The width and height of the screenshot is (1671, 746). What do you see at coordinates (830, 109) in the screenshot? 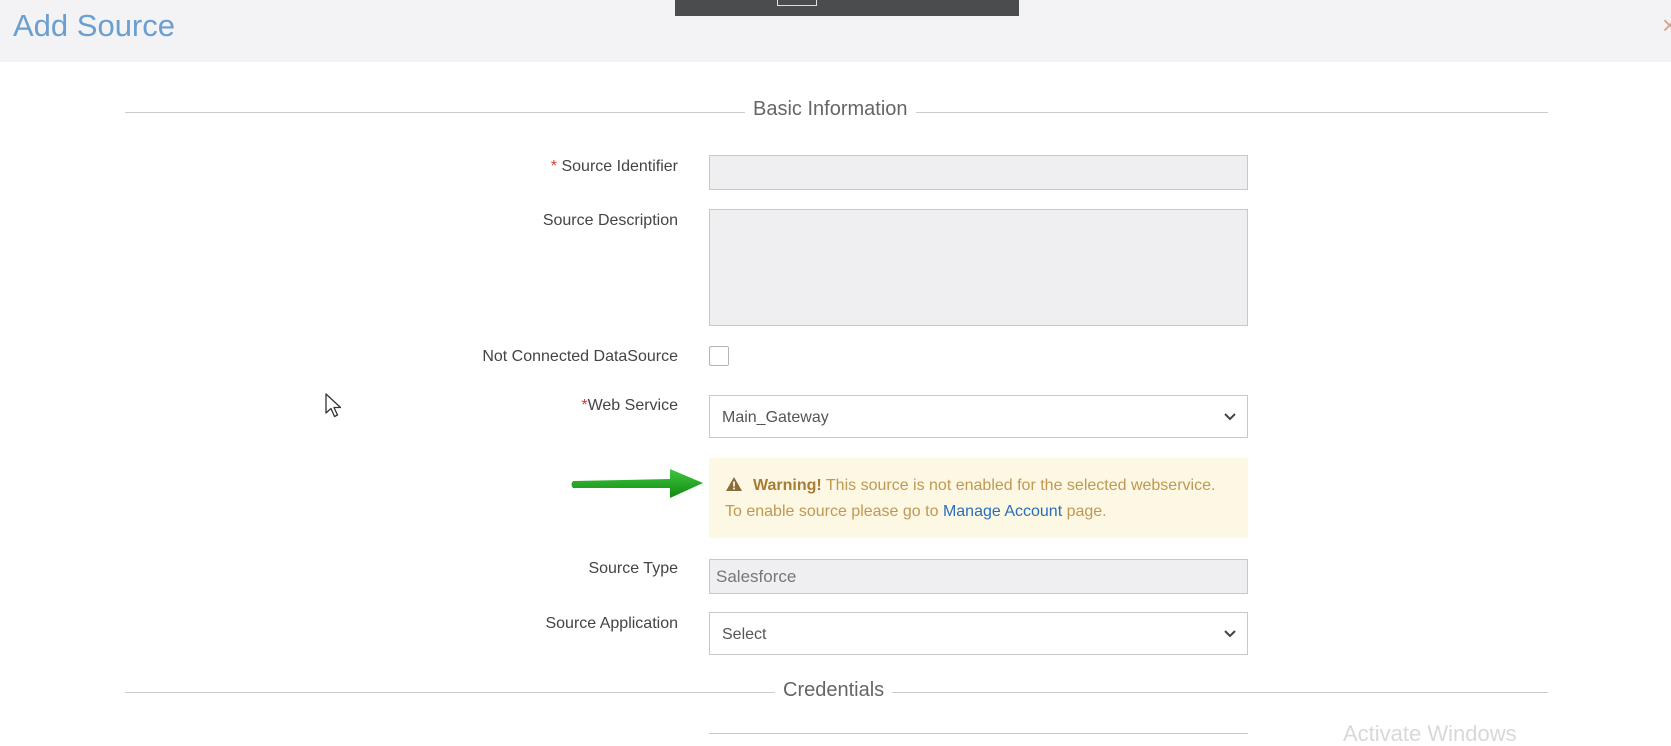
I see `basic-section-title: Basic Information` at bounding box center [830, 109].